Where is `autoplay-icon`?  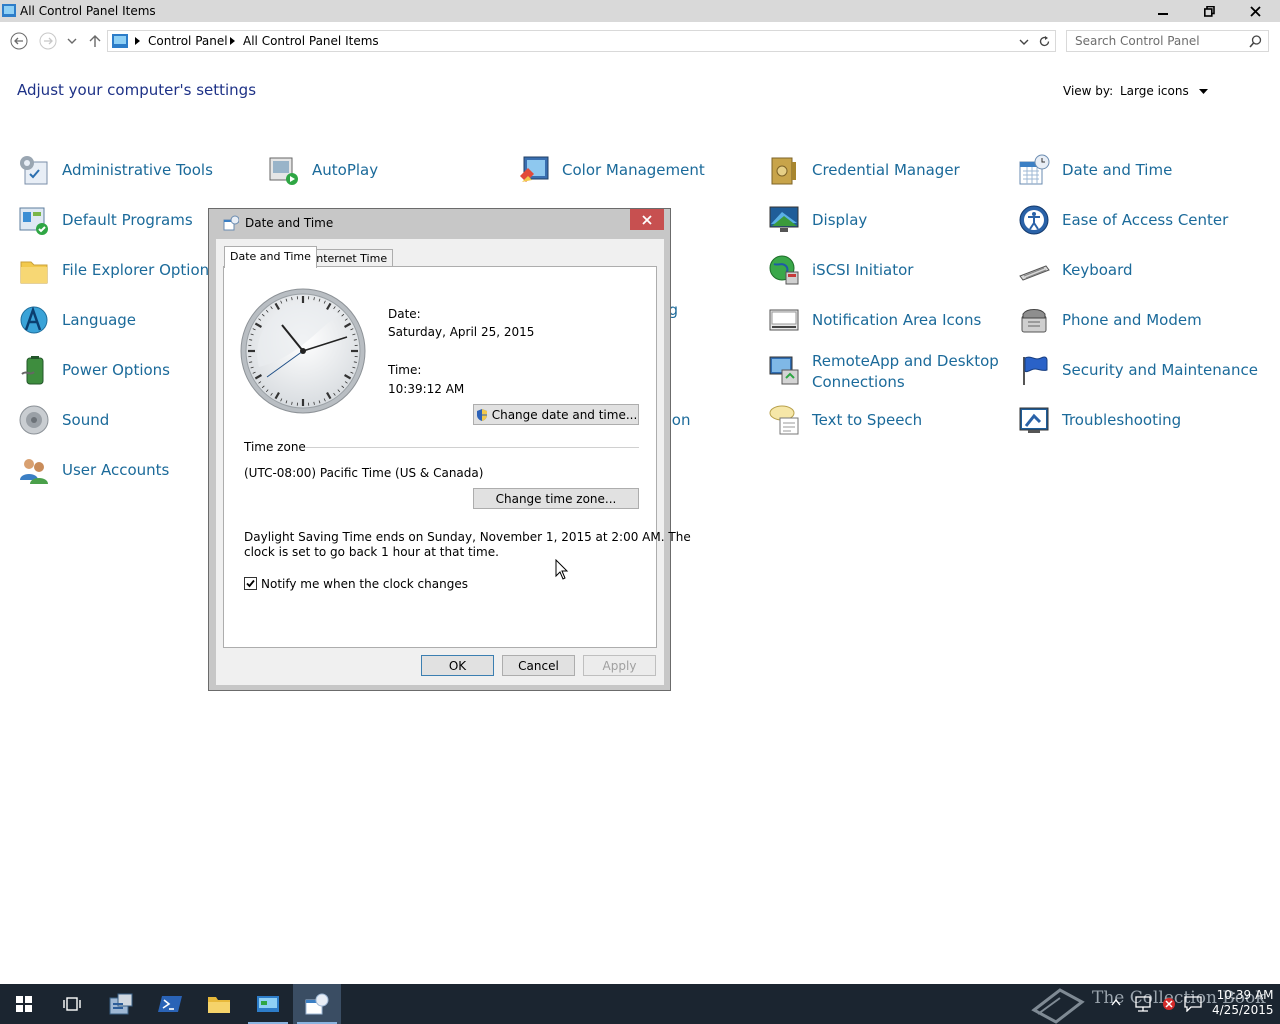 autoplay-icon is located at coordinates (283, 171).